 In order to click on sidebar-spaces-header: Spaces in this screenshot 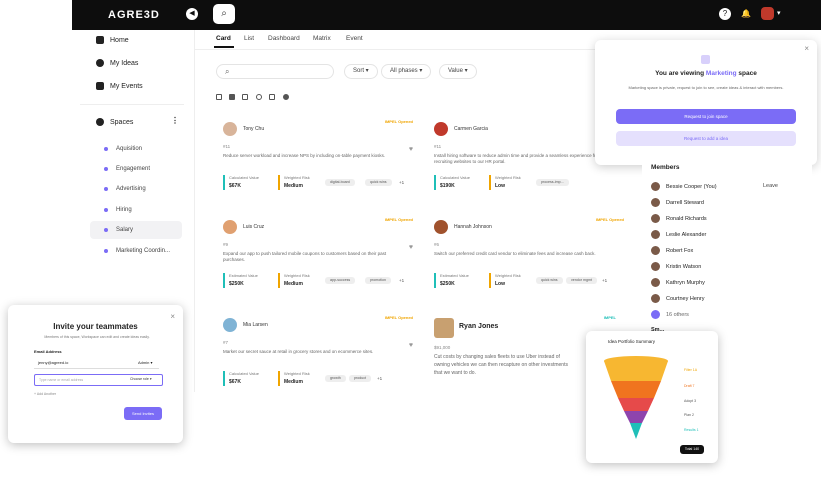, I will do `click(114, 122)`.